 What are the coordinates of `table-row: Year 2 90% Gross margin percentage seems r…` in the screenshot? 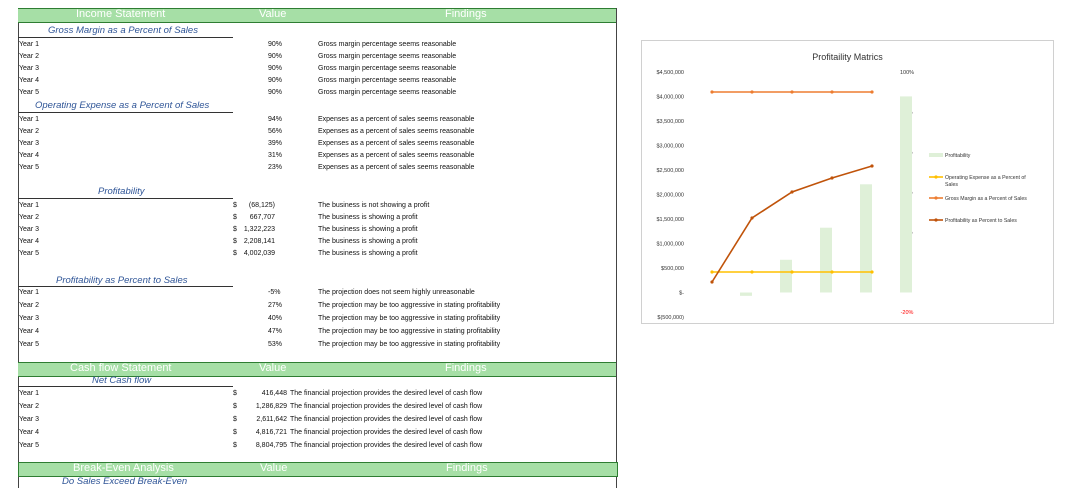 It's located at (310, 57).